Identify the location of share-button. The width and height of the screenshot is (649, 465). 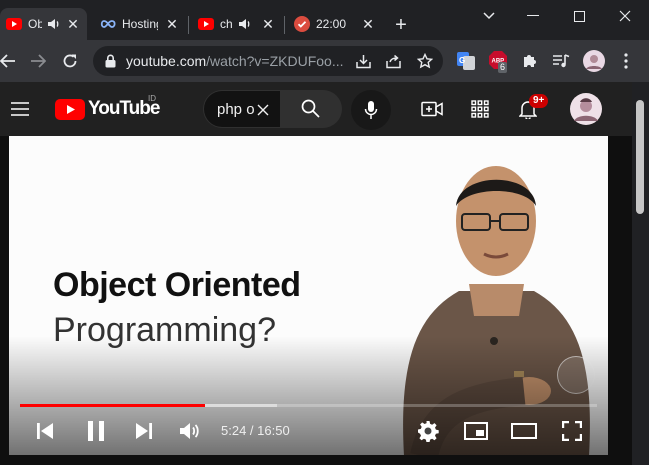
(393, 61).